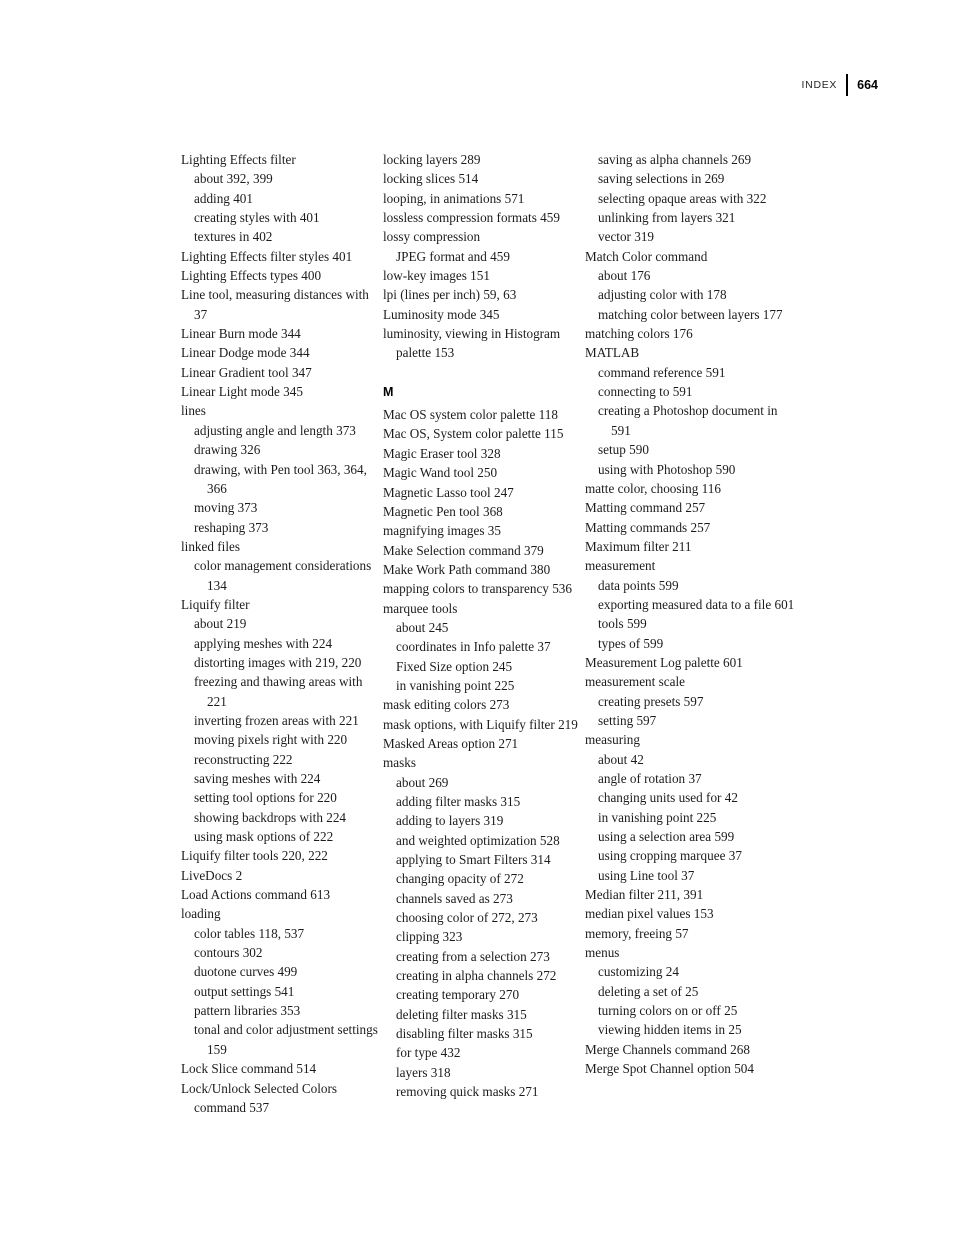 The width and height of the screenshot is (954, 1235). What do you see at coordinates (243, 759) in the screenshot?
I see `index-subentry: reconstructing 222` at bounding box center [243, 759].